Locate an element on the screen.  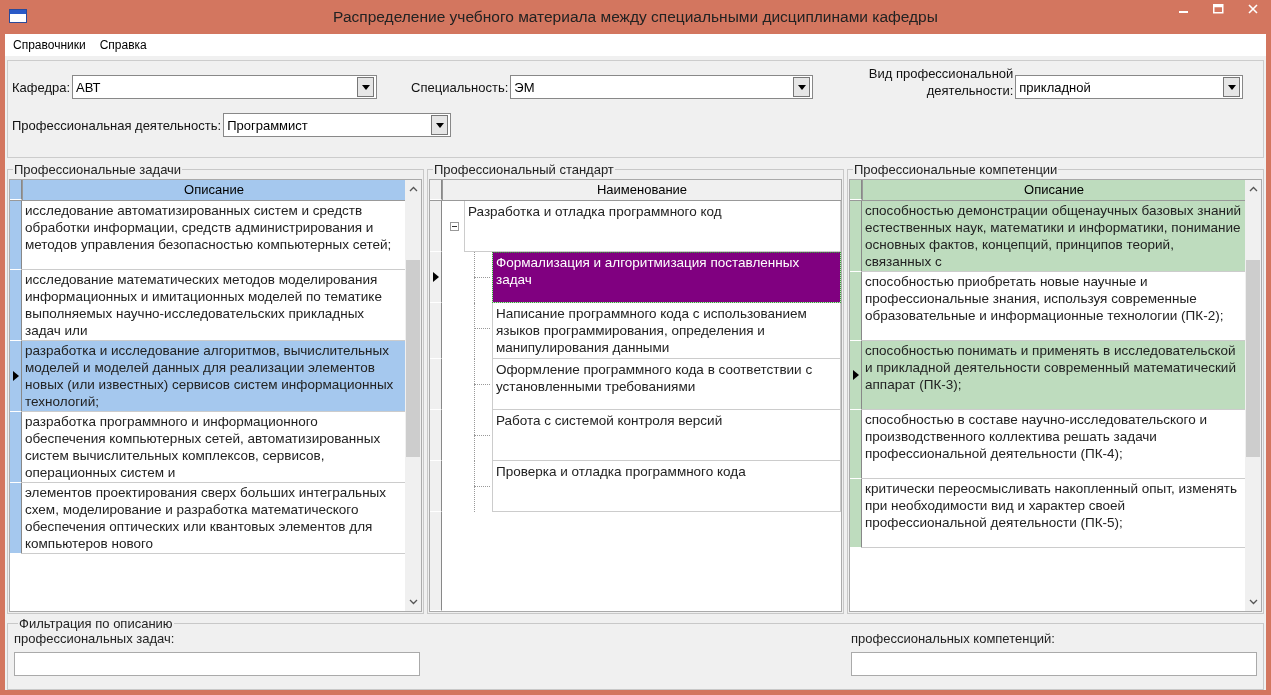
menu-item: Справка is located at coordinates (123, 45).